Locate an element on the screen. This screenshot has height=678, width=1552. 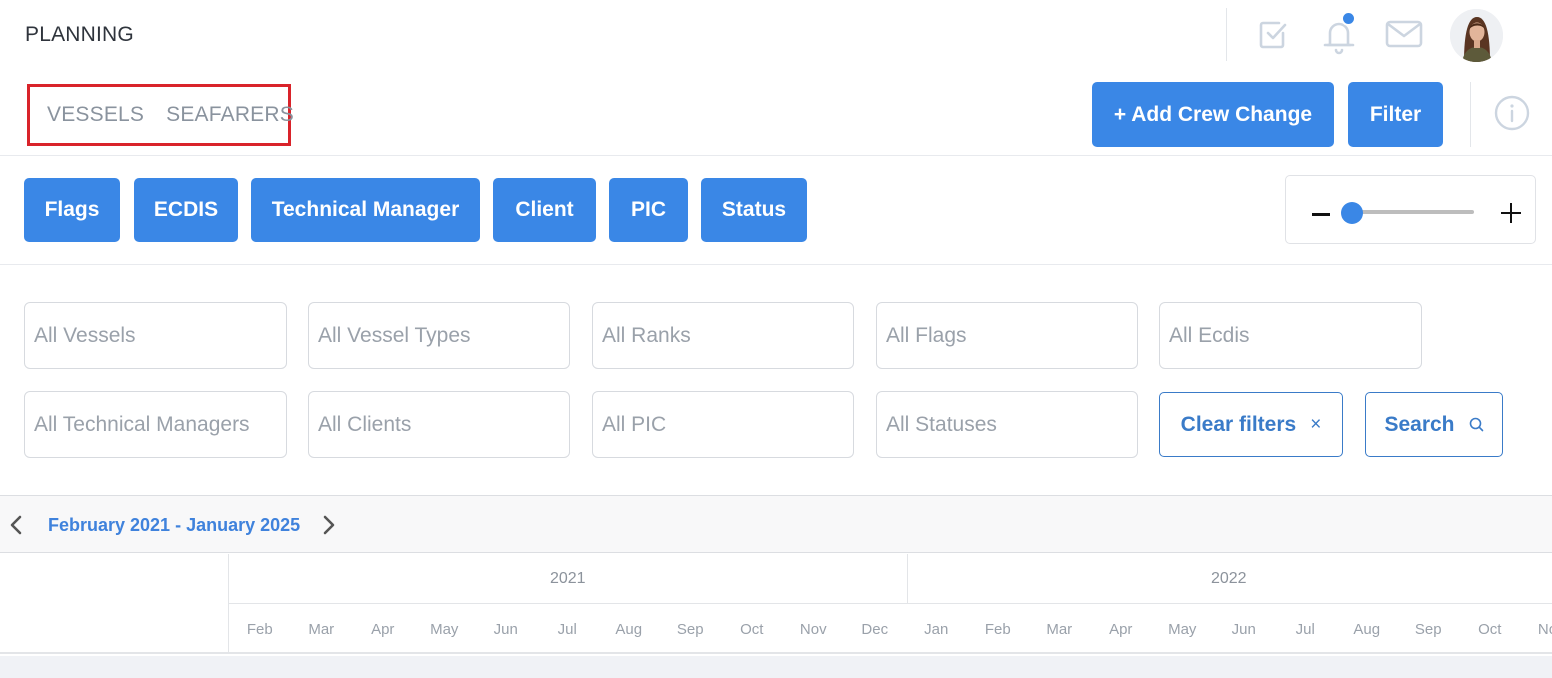
vessel-types-select: All Vessel Types is located at coordinates (439, 335).